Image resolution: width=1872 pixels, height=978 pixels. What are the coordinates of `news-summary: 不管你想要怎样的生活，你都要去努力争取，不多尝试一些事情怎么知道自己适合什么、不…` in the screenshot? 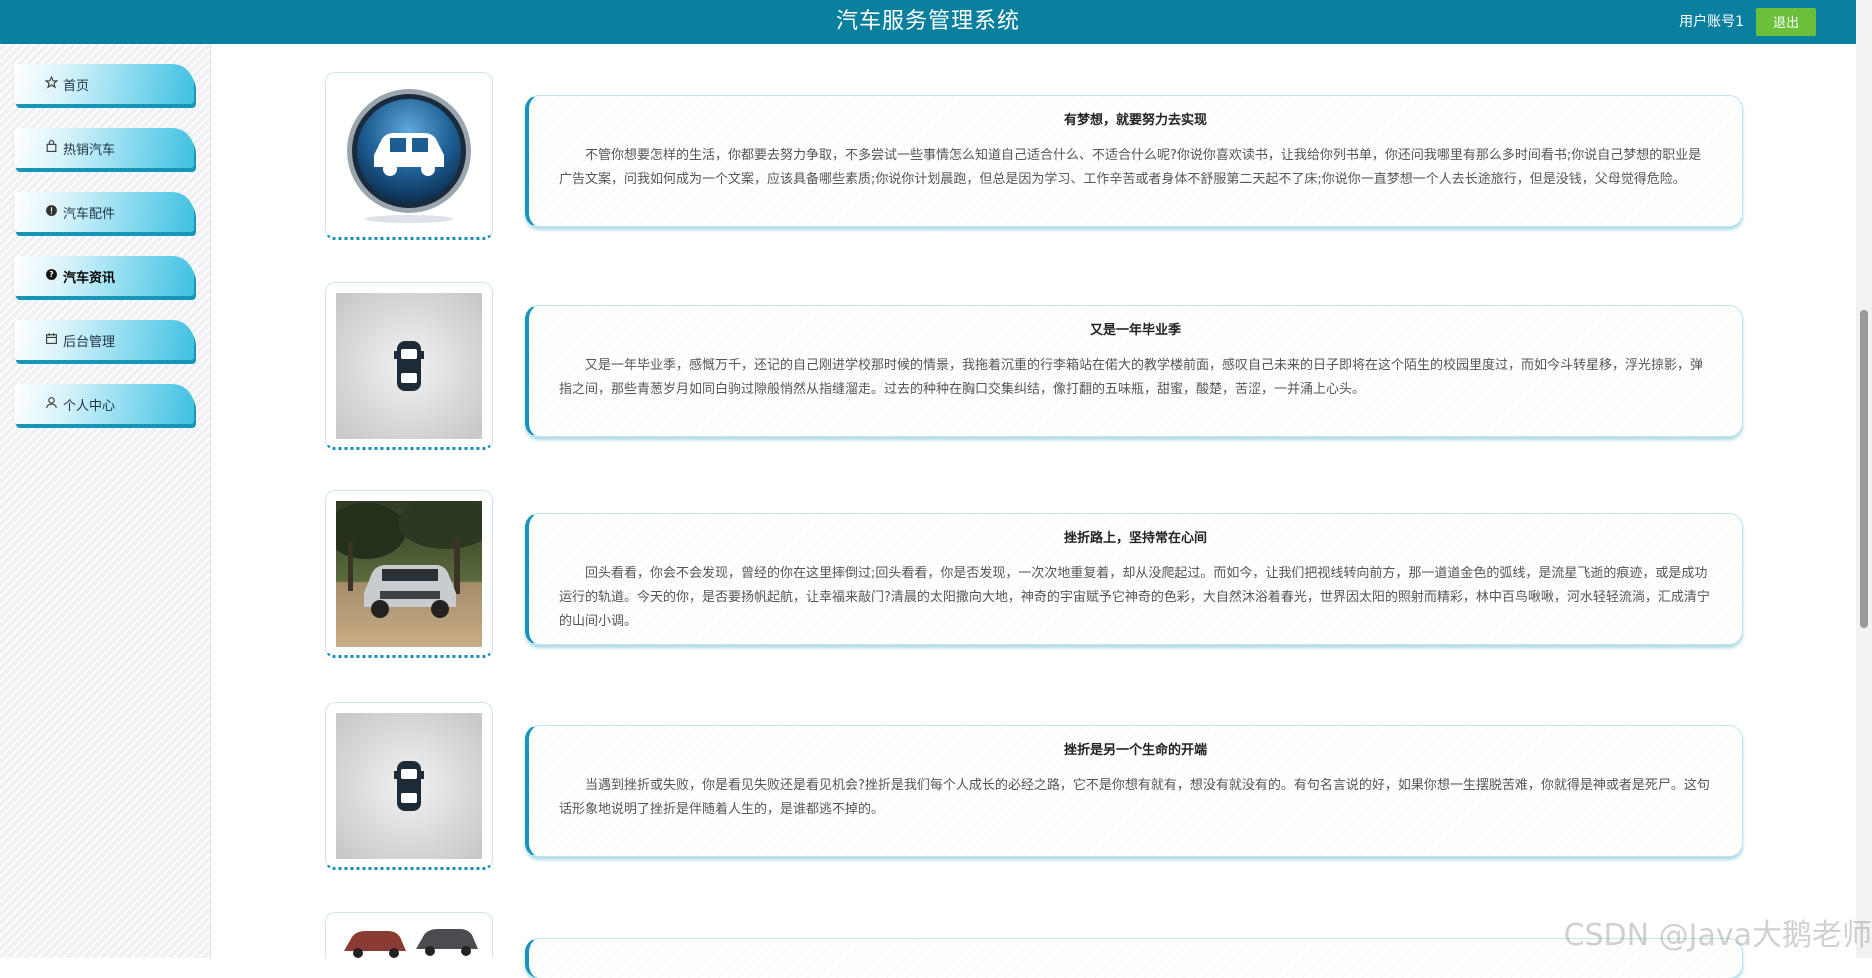 It's located at (1130, 167).